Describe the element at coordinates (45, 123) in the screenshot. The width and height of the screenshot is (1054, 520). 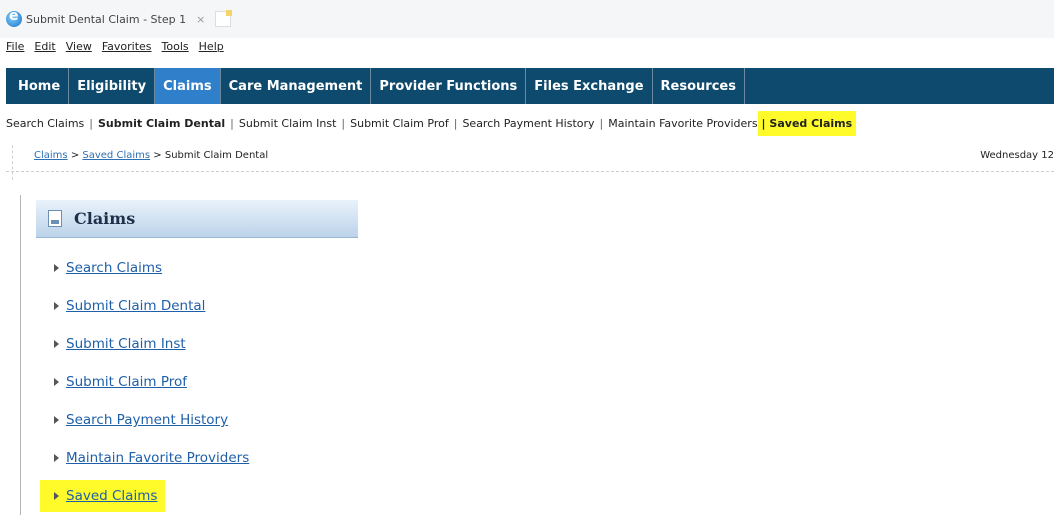
I see `subnav-search-claims: Search Claims` at that location.